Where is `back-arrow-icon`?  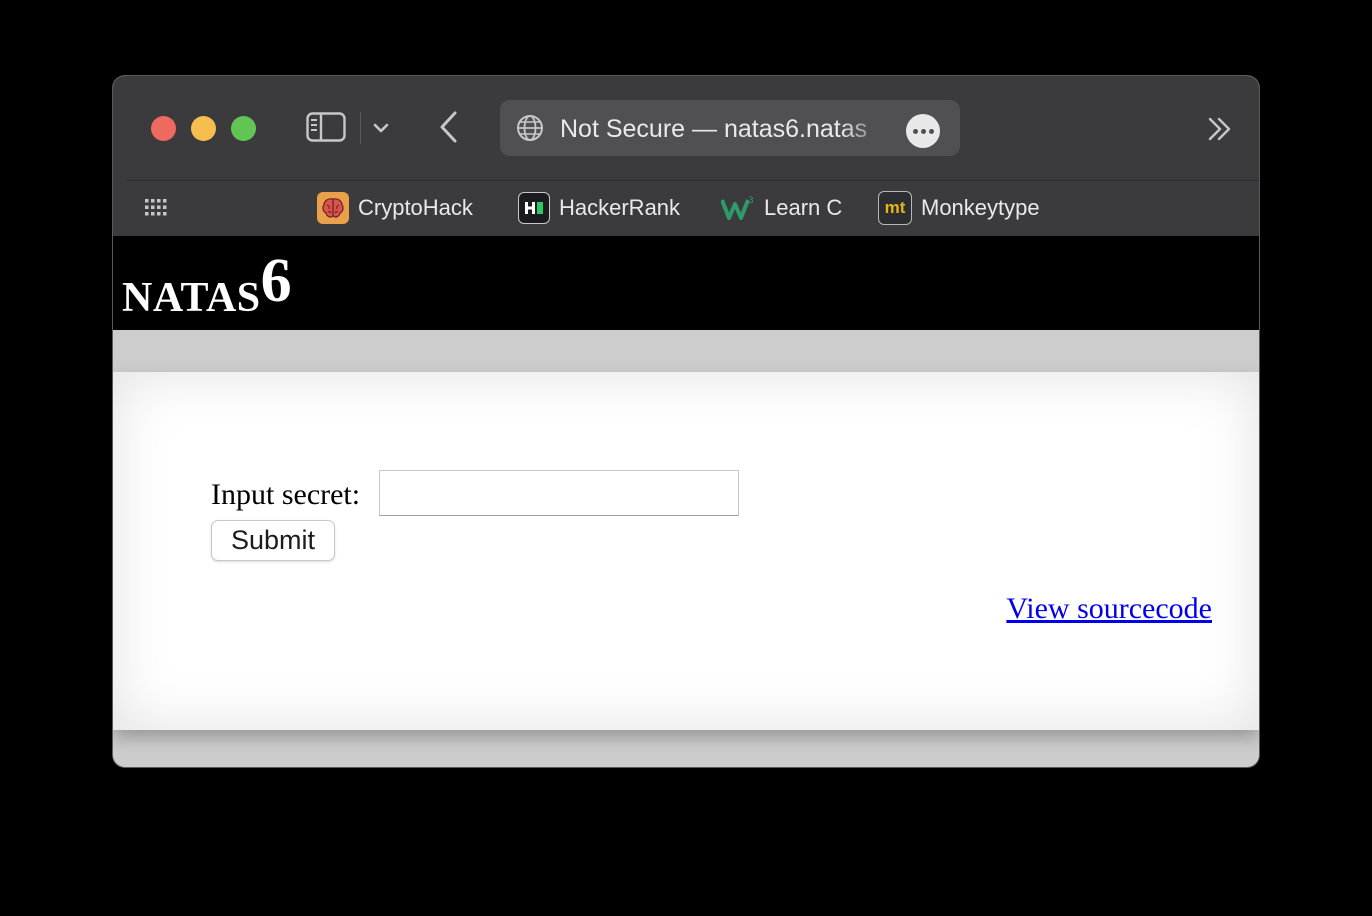
back-arrow-icon is located at coordinates (449, 127).